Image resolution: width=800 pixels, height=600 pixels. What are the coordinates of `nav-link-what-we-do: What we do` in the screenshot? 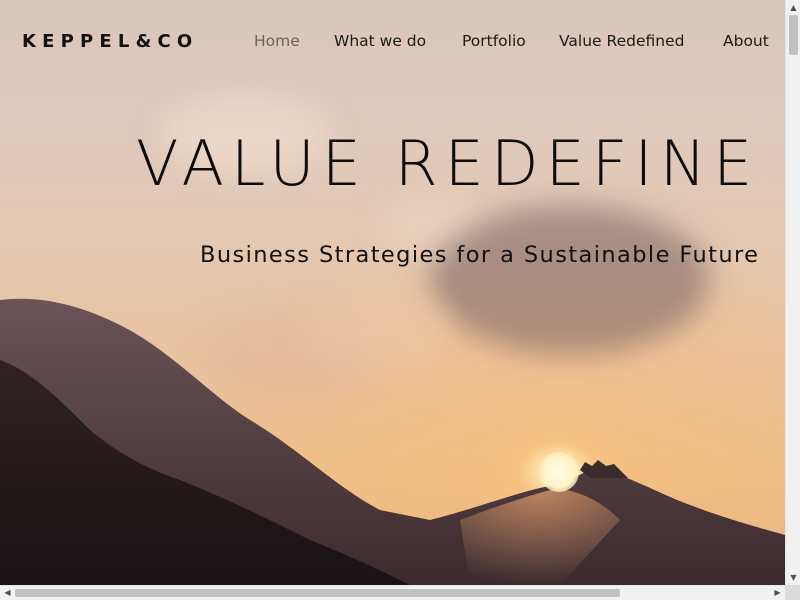 It's located at (380, 41).